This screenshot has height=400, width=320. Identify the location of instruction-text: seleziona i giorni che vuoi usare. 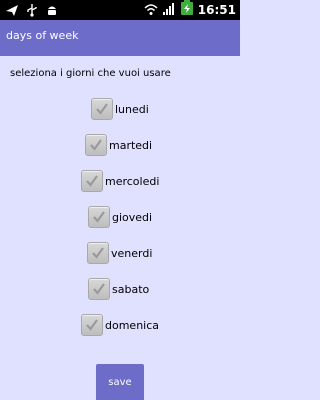
(90, 73).